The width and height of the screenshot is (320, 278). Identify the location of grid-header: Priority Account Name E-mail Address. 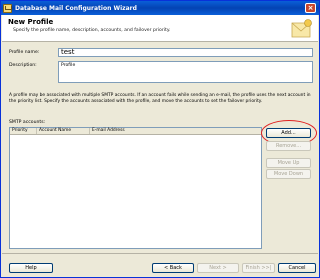
(135, 131).